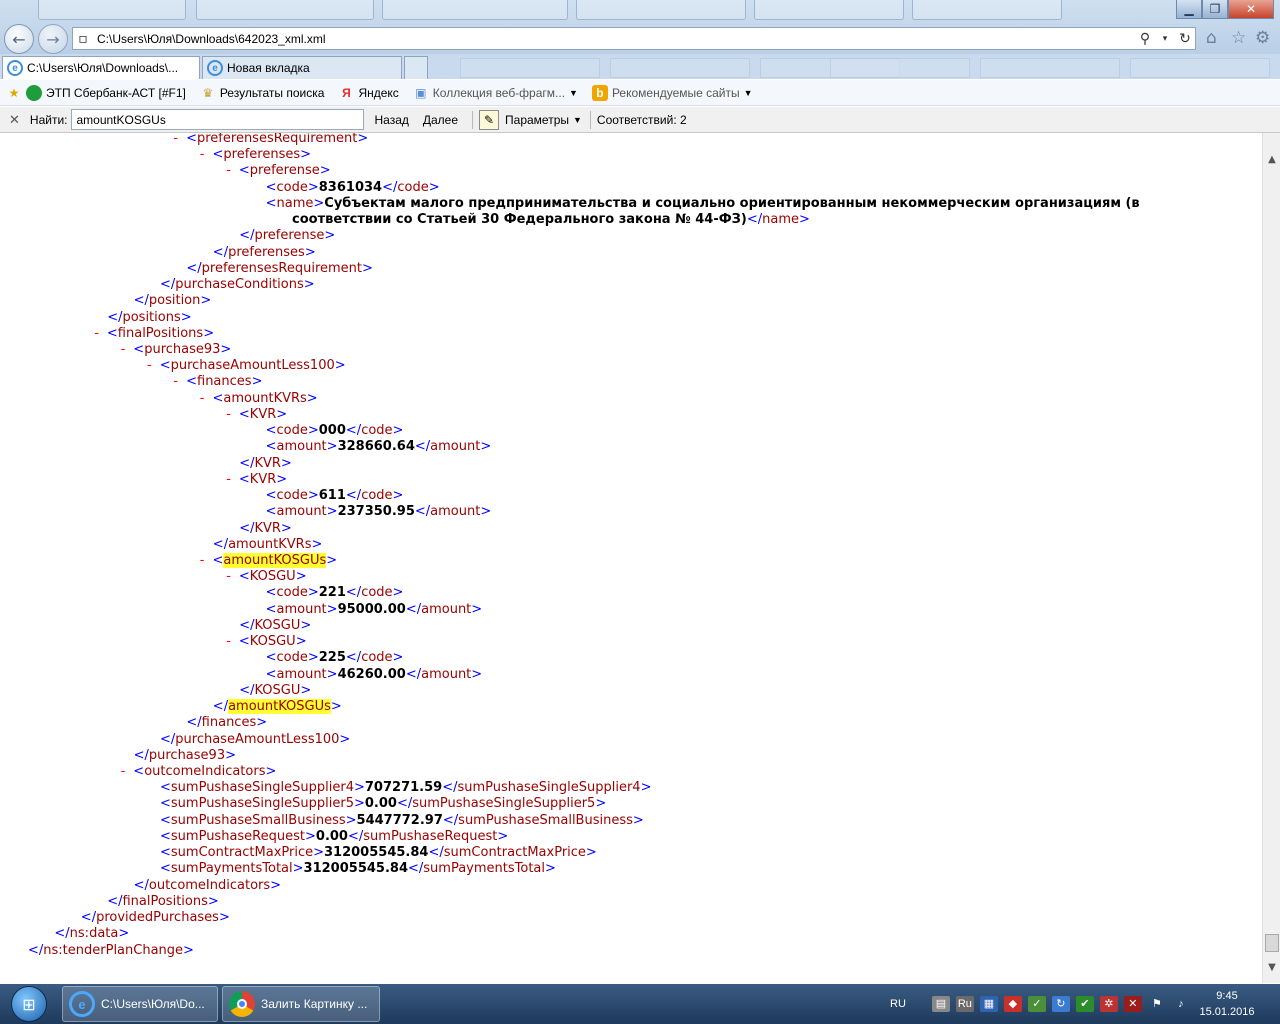 This screenshot has height=1024, width=1280. Describe the element at coordinates (295, 203) in the screenshot. I see `xml-tag-name: name` at that location.